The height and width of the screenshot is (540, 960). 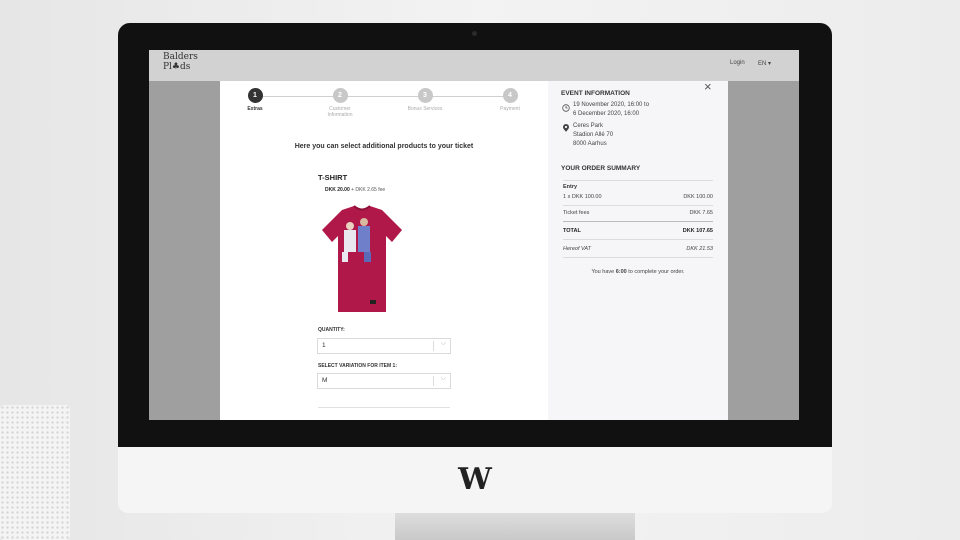 I want to click on product-price: DKK 20.00 + DKK 2.65 fee, so click(x=355, y=190).